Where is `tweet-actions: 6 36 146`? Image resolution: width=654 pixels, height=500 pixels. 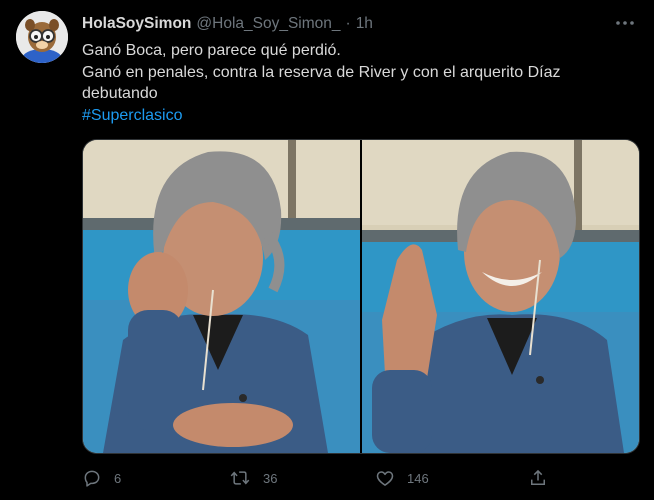
tweet-actions: 6 36 146 is located at coordinates (360, 478).